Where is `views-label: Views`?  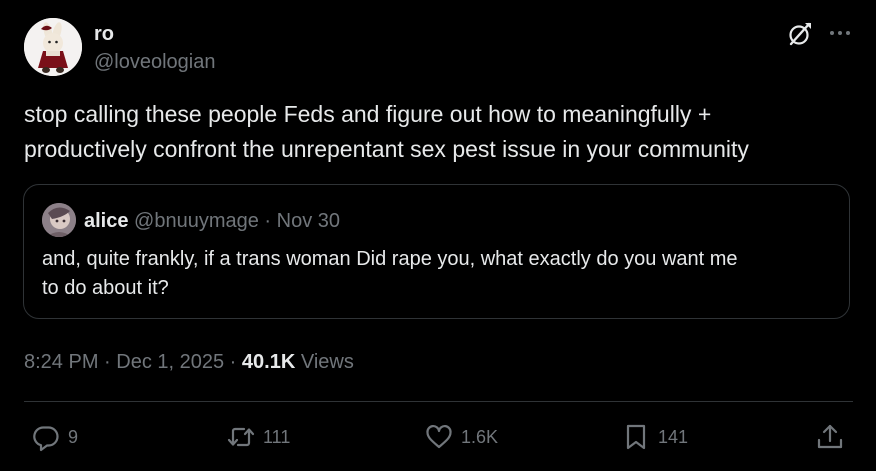 views-label: Views is located at coordinates (324, 362).